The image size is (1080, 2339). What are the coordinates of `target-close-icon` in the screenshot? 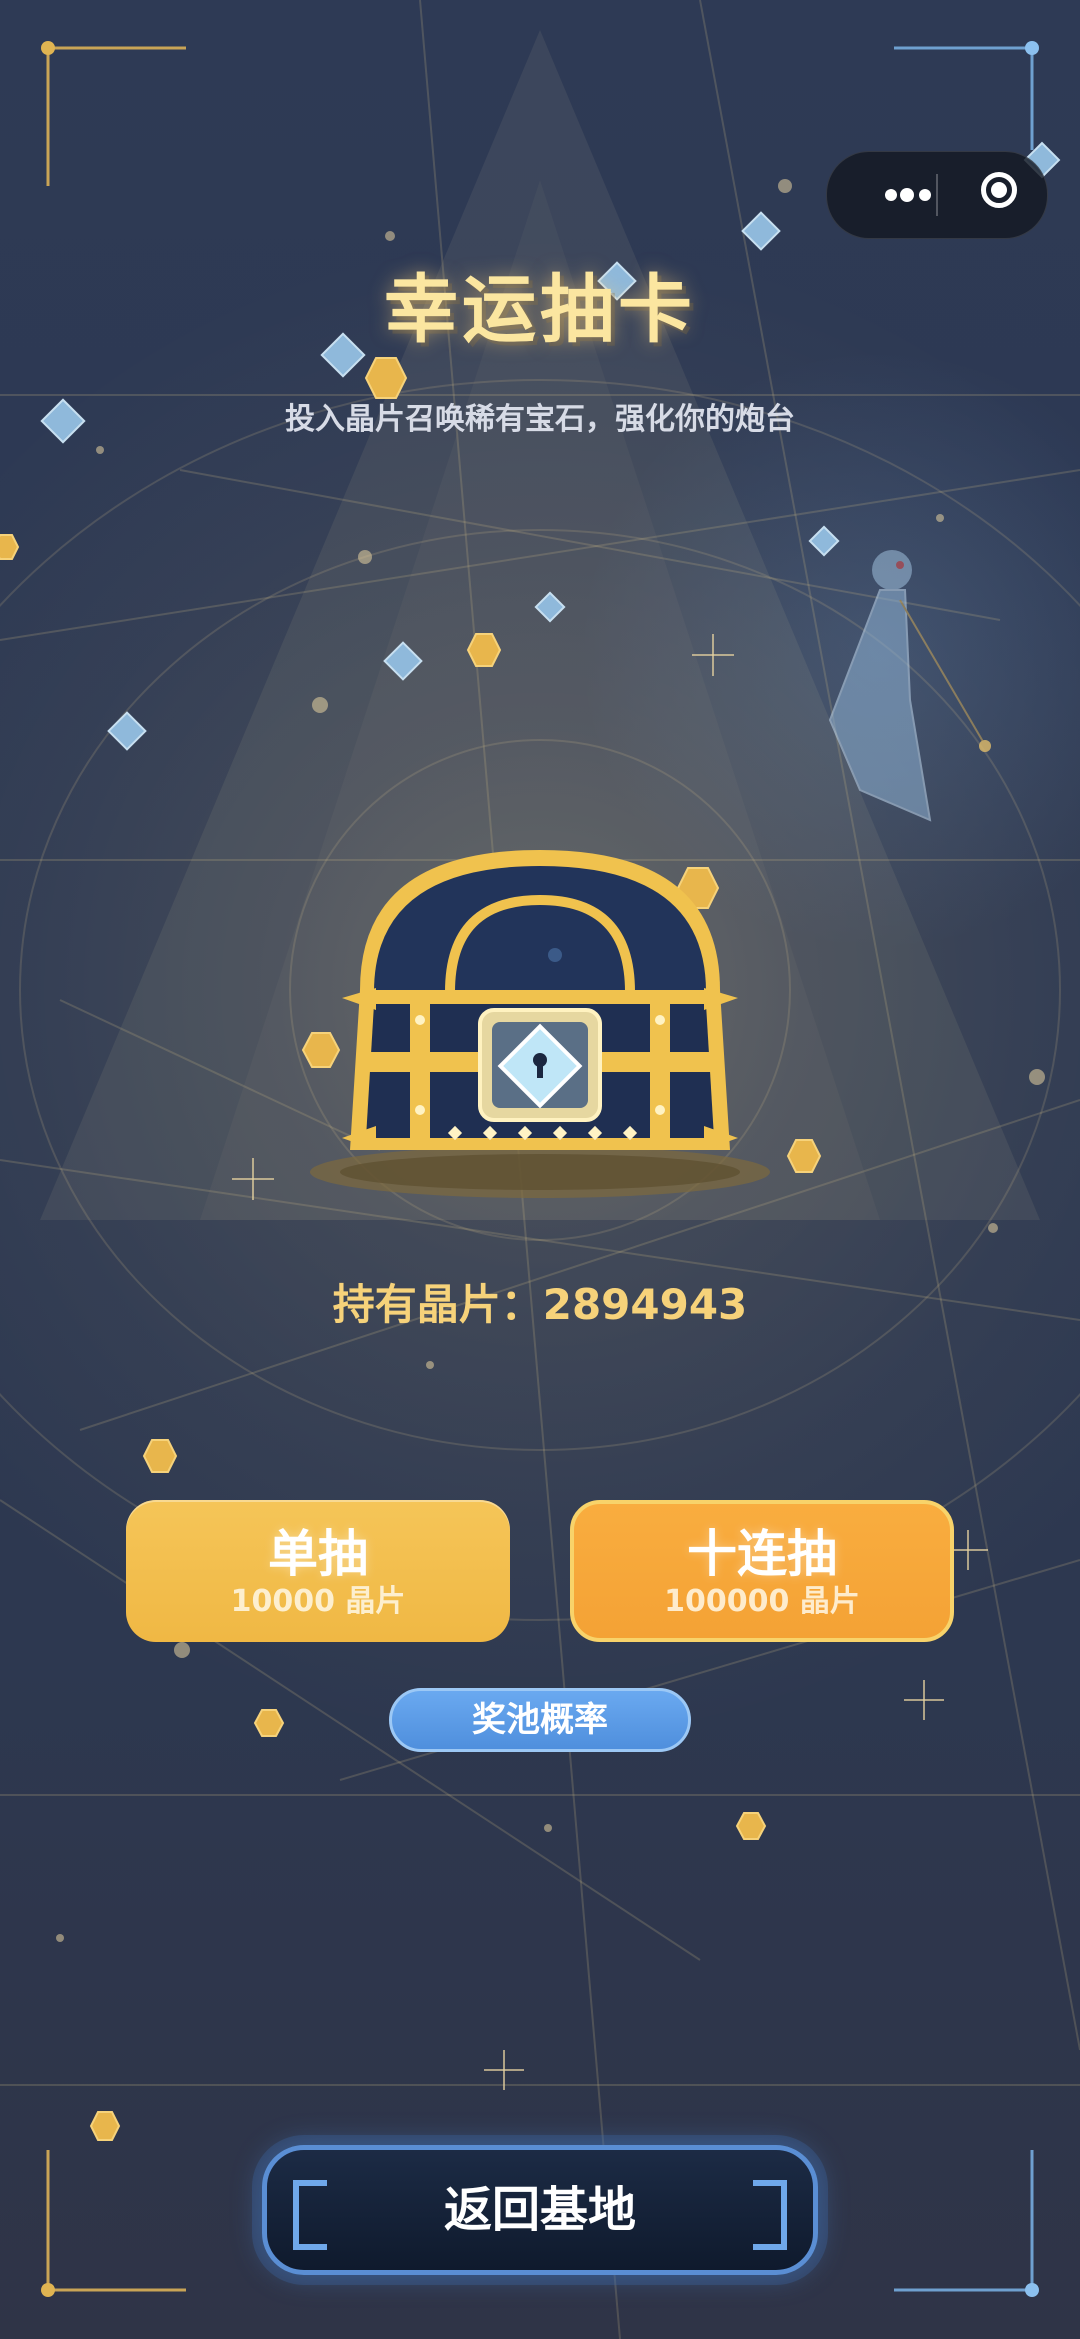 It's located at (1007, 195).